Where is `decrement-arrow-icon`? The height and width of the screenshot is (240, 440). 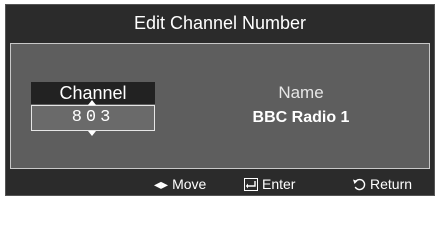
decrement-arrow-icon is located at coordinates (92, 133).